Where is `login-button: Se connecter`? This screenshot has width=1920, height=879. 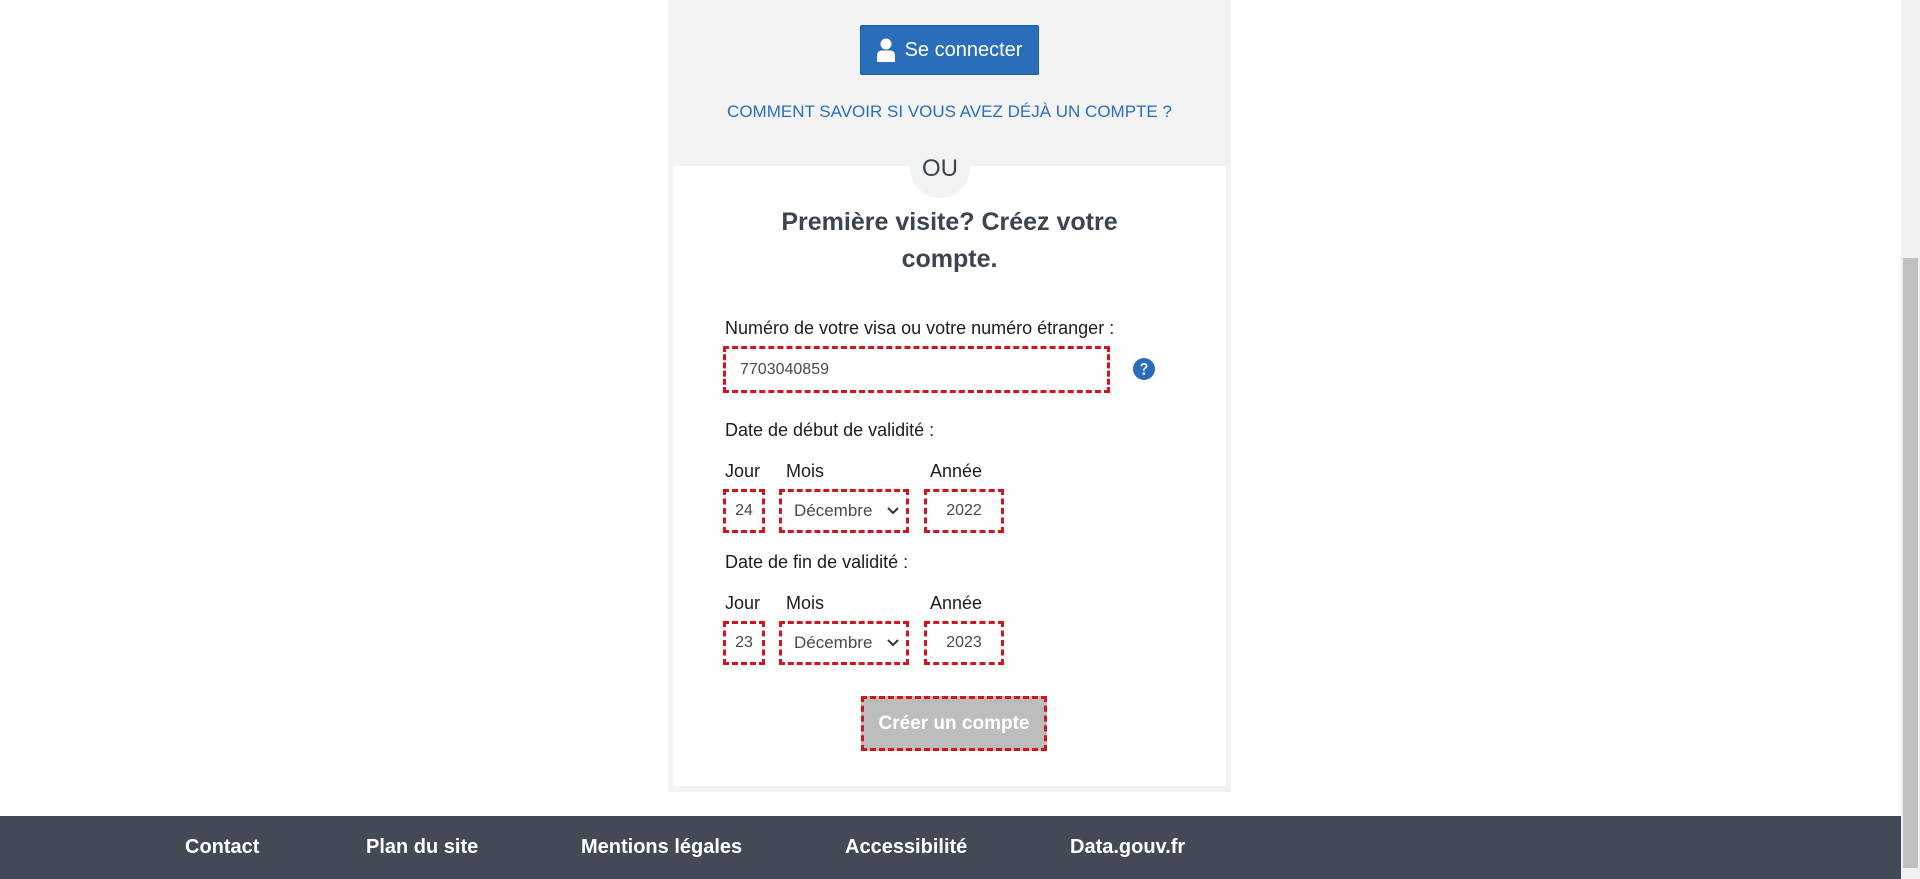
login-button: Se connecter is located at coordinates (949, 50).